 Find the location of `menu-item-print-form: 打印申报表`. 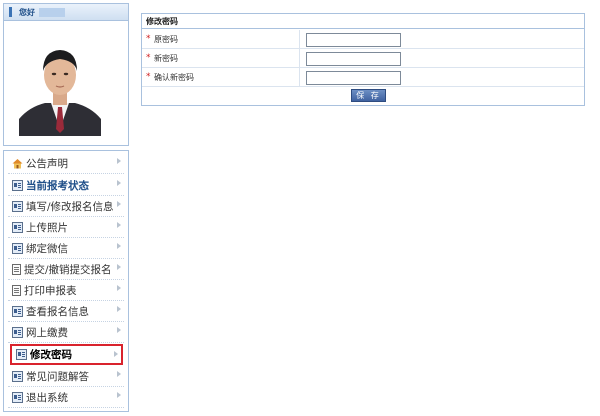

menu-item-print-form: 打印申报表 is located at coordinates (66, 290).